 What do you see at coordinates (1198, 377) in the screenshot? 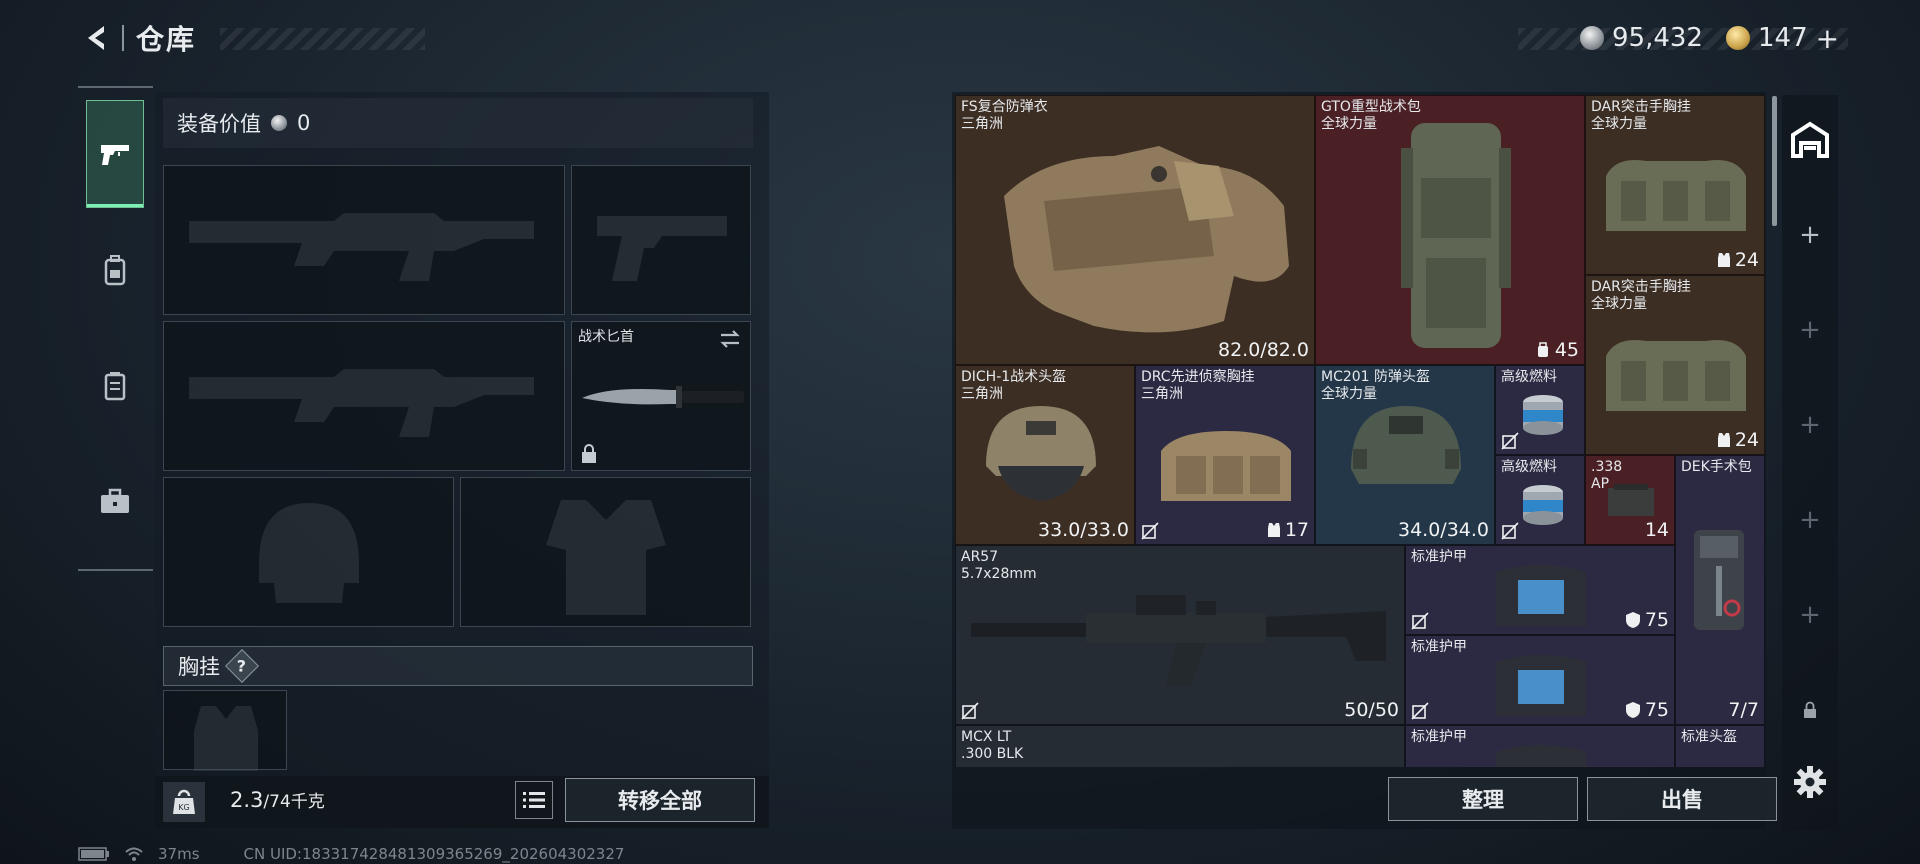
I see `item-name: DRC先进侦察胸挂` at bounding box center [1198, 377].